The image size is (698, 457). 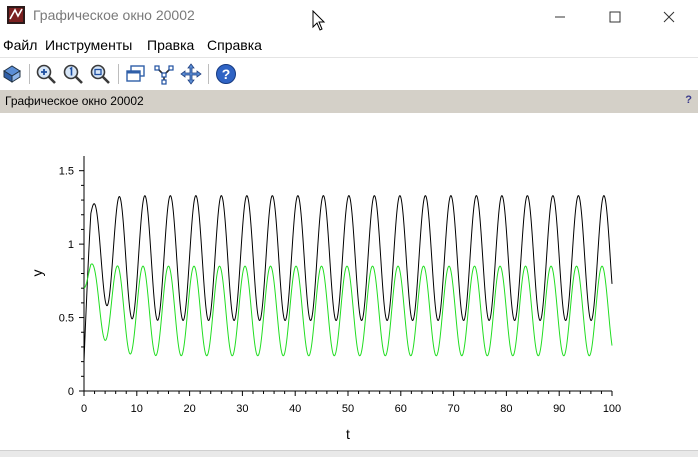 What do you see at coordinates (506, 409) in the screenshot?
I see `x-tick-label: 80` at bounding box center [506, 409].